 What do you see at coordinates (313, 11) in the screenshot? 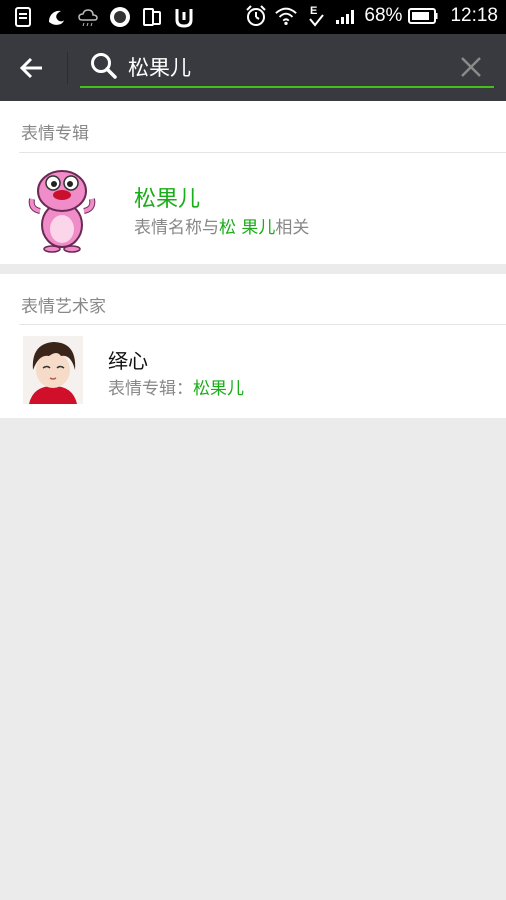
I see `svg-text: E` at bounding box center [313, 11].